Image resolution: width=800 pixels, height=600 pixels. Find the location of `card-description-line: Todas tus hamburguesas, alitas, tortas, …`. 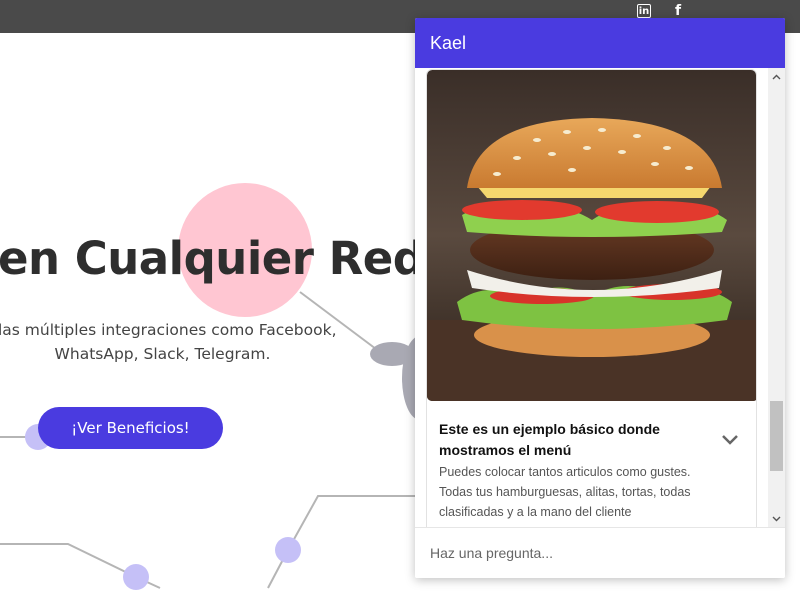

card-description-line: Todas tus hamburguesas, alitas, tortas, … is located at coordinates (565, 492).